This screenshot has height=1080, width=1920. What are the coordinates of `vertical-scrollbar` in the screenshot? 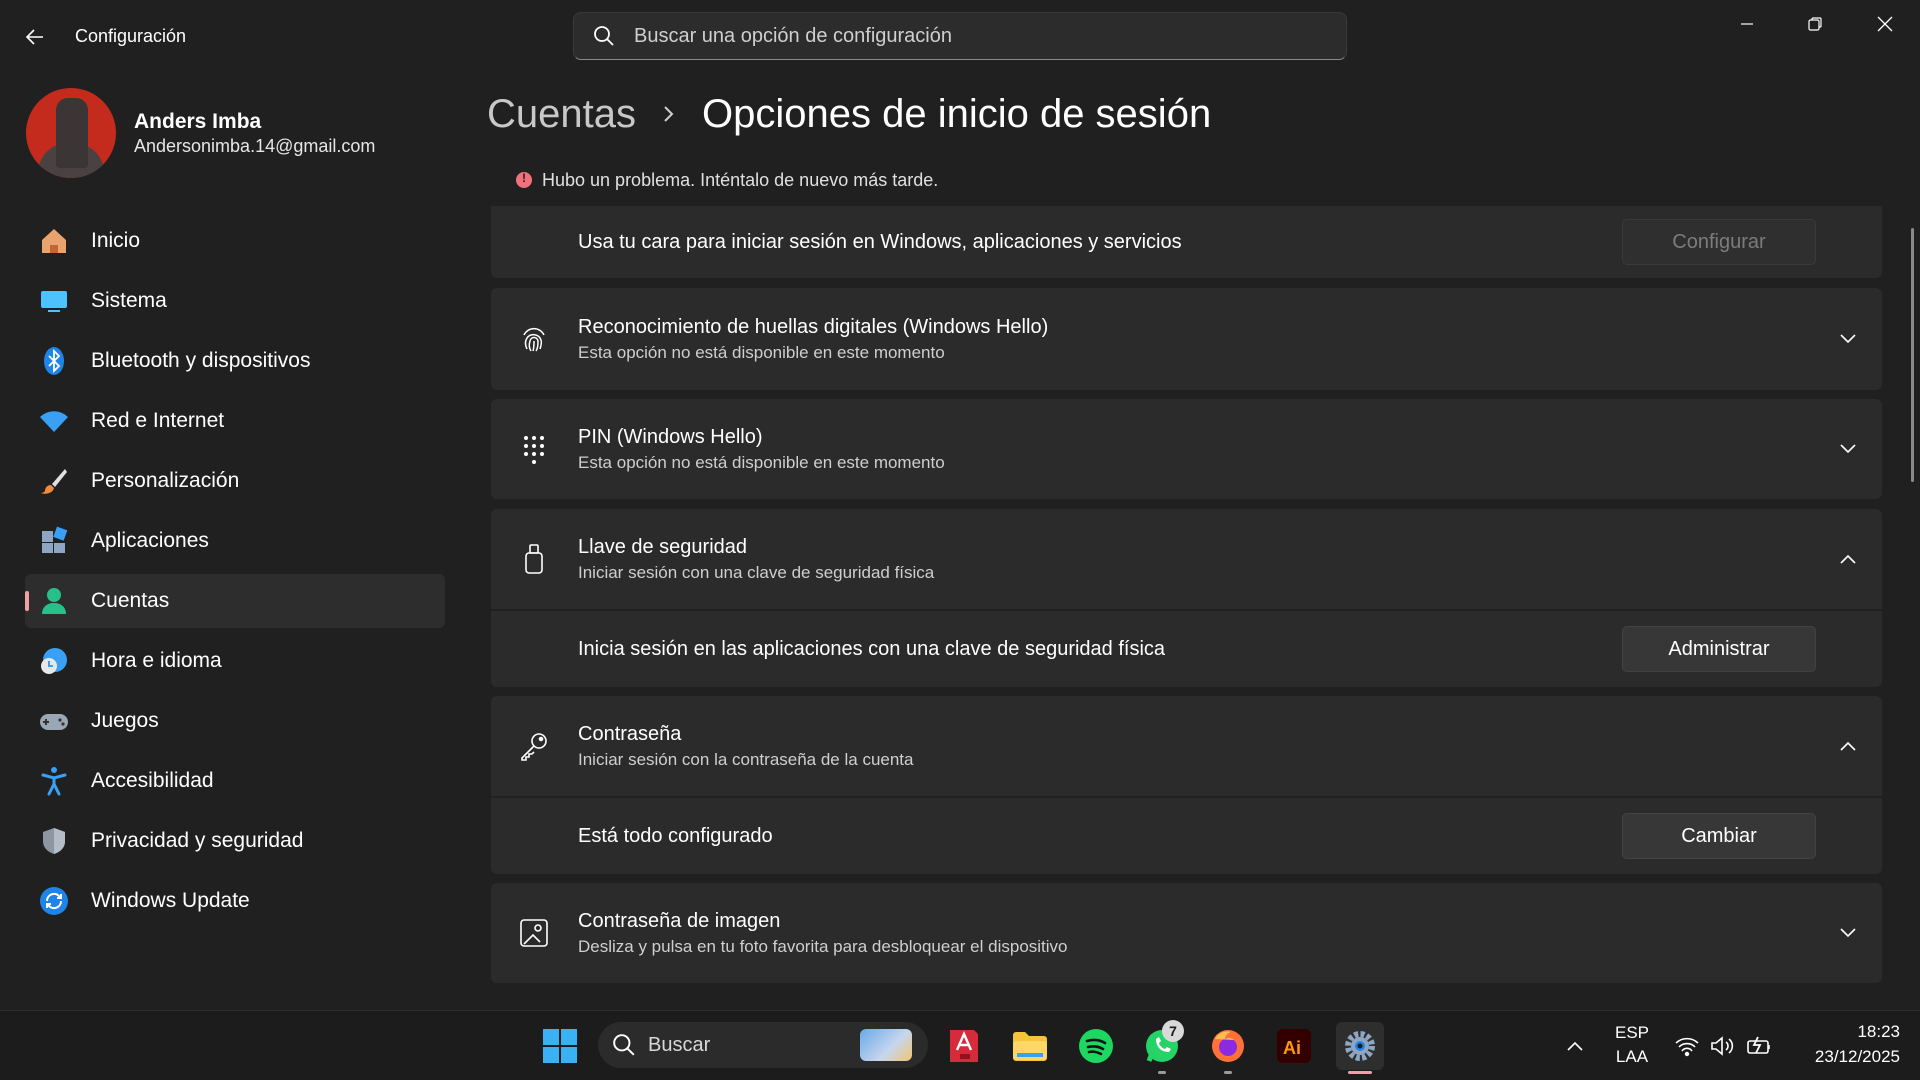 It's located at (1912, 355).